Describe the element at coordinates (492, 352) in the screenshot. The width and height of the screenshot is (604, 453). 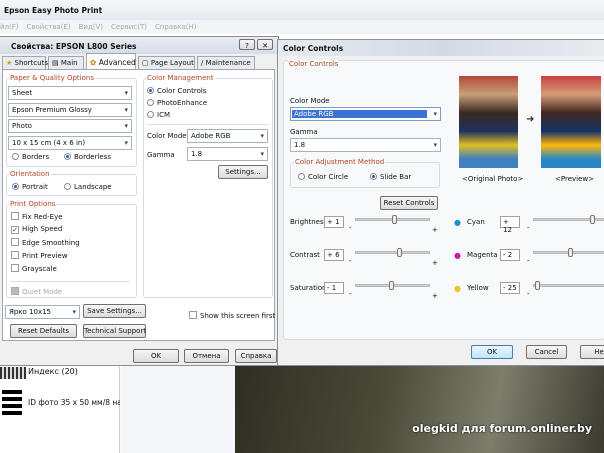
I see `cc-ok-button: OK` at that location.